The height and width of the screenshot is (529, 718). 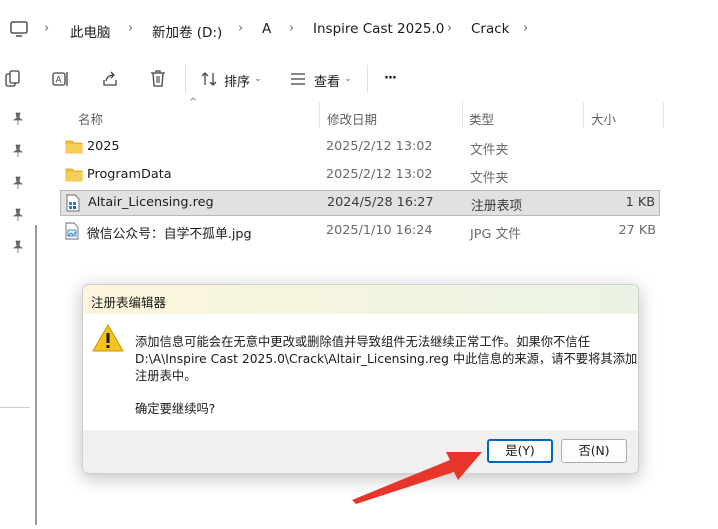 What do you see at coordinates (298, 79) in the screenshot?
I see `view-icon` at bounding box center [298, 79].